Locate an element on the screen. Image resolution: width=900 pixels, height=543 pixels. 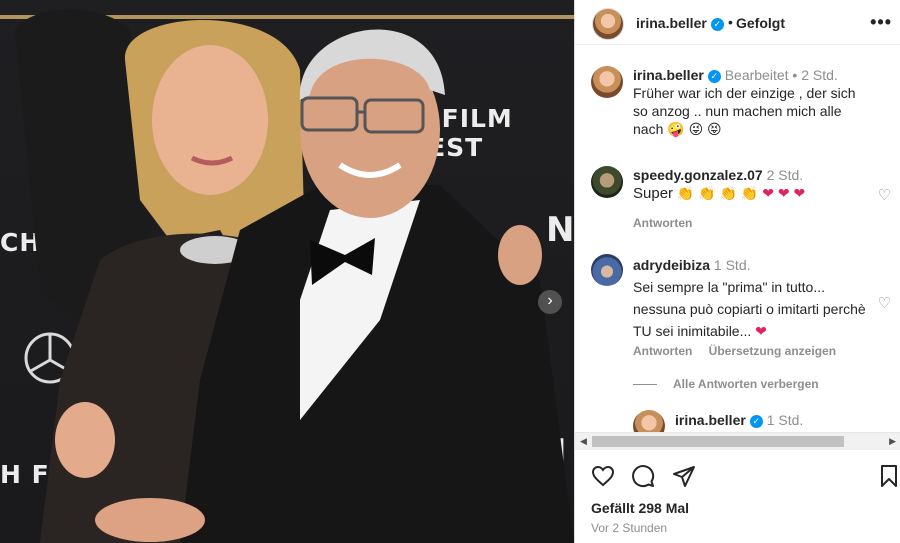
post-timestamp: Vor 2 Stunden is located at coordinates (629, 528).